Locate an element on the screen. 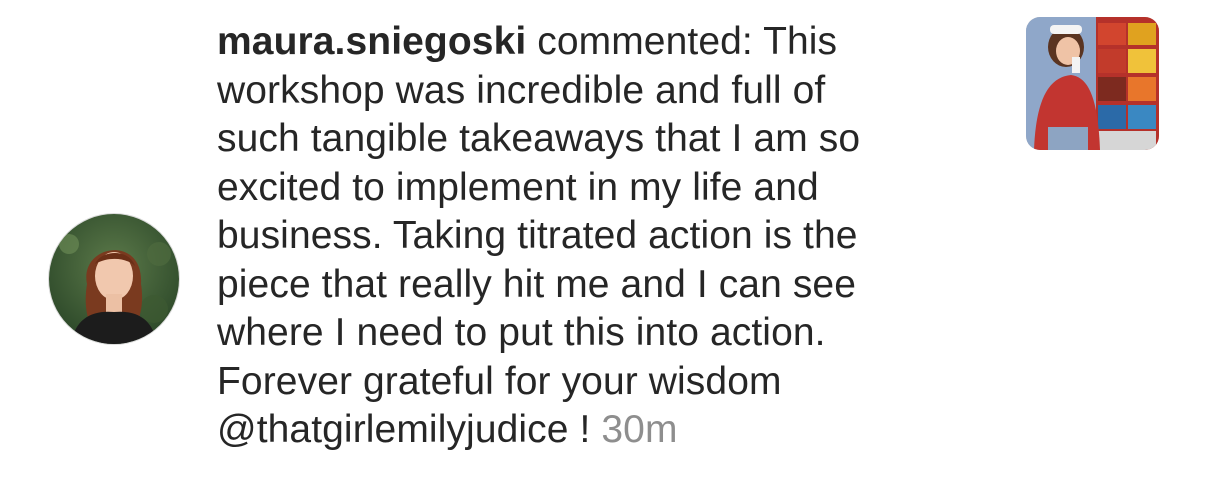 The height and width of the screenshot is (484, 1206). post-thumbnail-icon is located at coordinates (1092, 83).